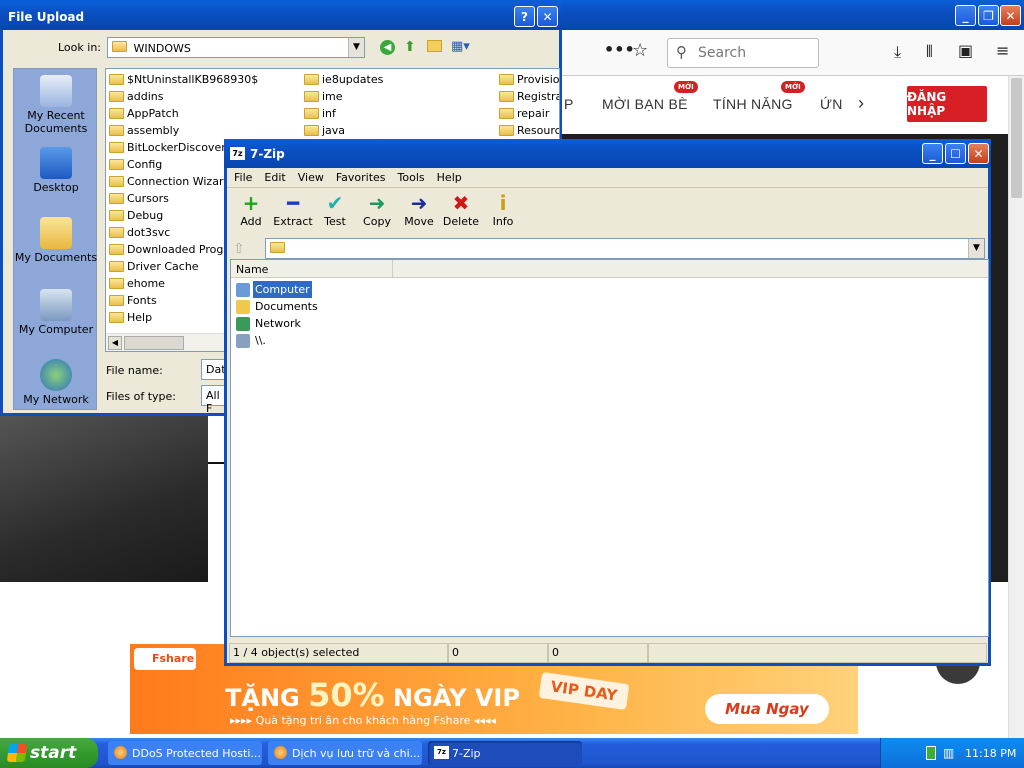 The width and height of the screenshot is (1024, 768). What do you see at coordinates (386, 323) in the screenshot?
I see `sevenzip-list-item: Network` at bounding box center [386, 323].